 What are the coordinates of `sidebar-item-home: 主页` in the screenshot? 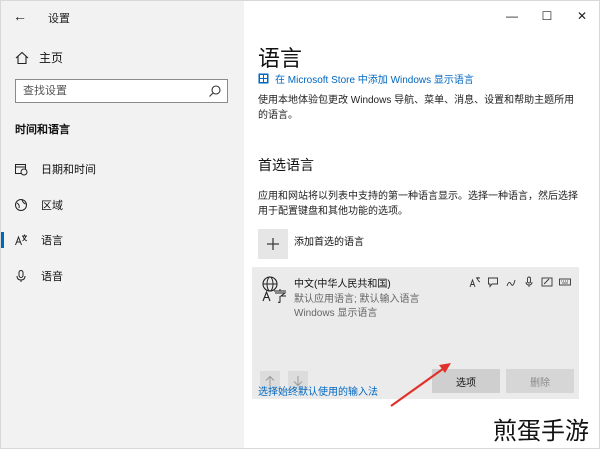 It's located at (39, 57).